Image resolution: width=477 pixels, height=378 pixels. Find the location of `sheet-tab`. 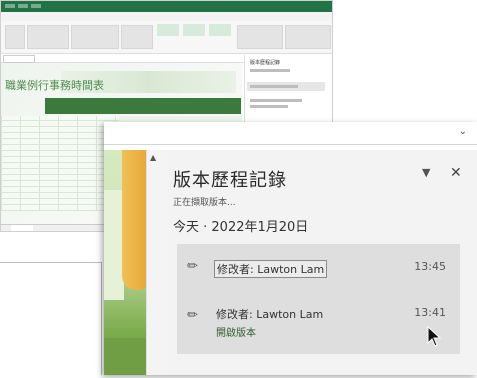

sheet-tab is located at coordinates (22, 228).